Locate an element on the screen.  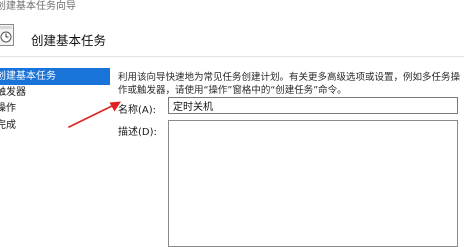
step-label: 创建基本任务 is located at coordinates (28, 76).